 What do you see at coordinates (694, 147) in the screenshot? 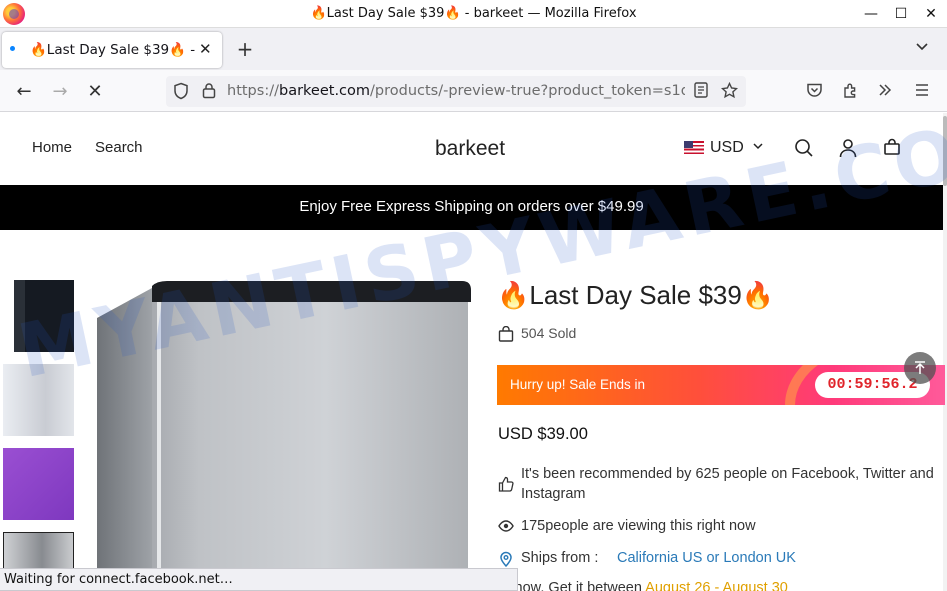
I see `us-flag-icon` at bounding box center [694, 147].